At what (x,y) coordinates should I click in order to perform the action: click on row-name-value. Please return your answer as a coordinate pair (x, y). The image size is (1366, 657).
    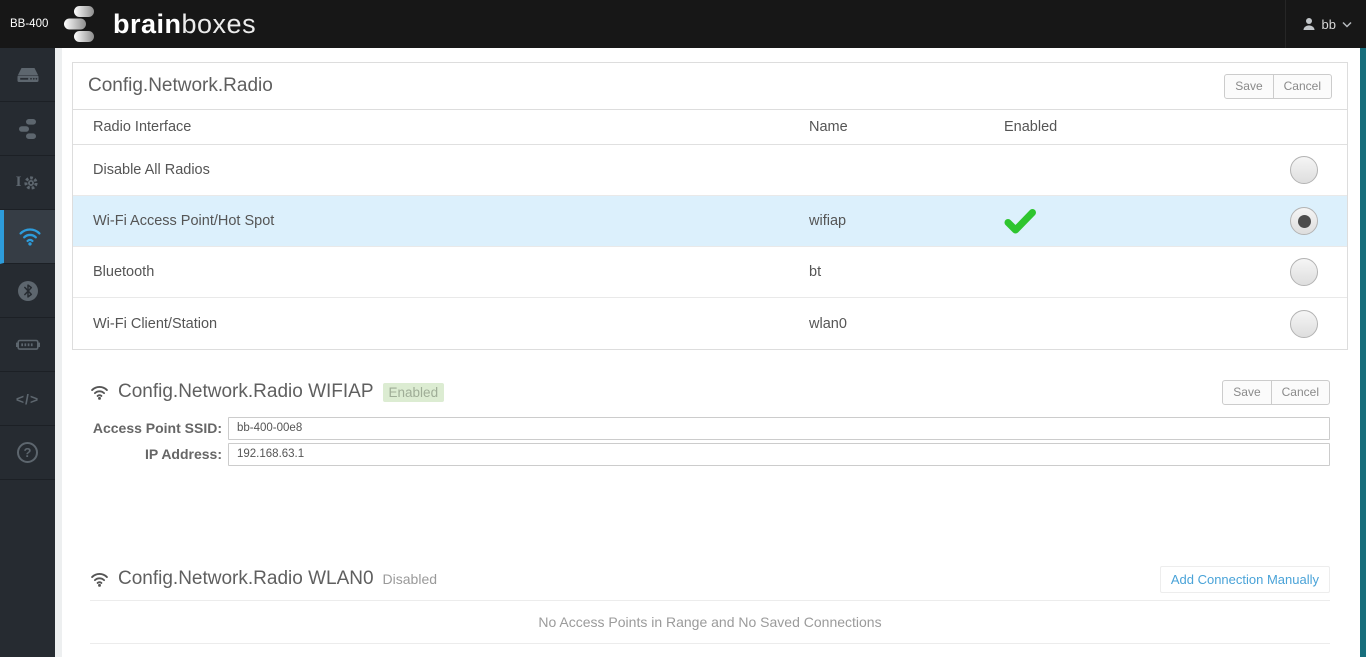
    Looking at the image, I should click on (906, 170).